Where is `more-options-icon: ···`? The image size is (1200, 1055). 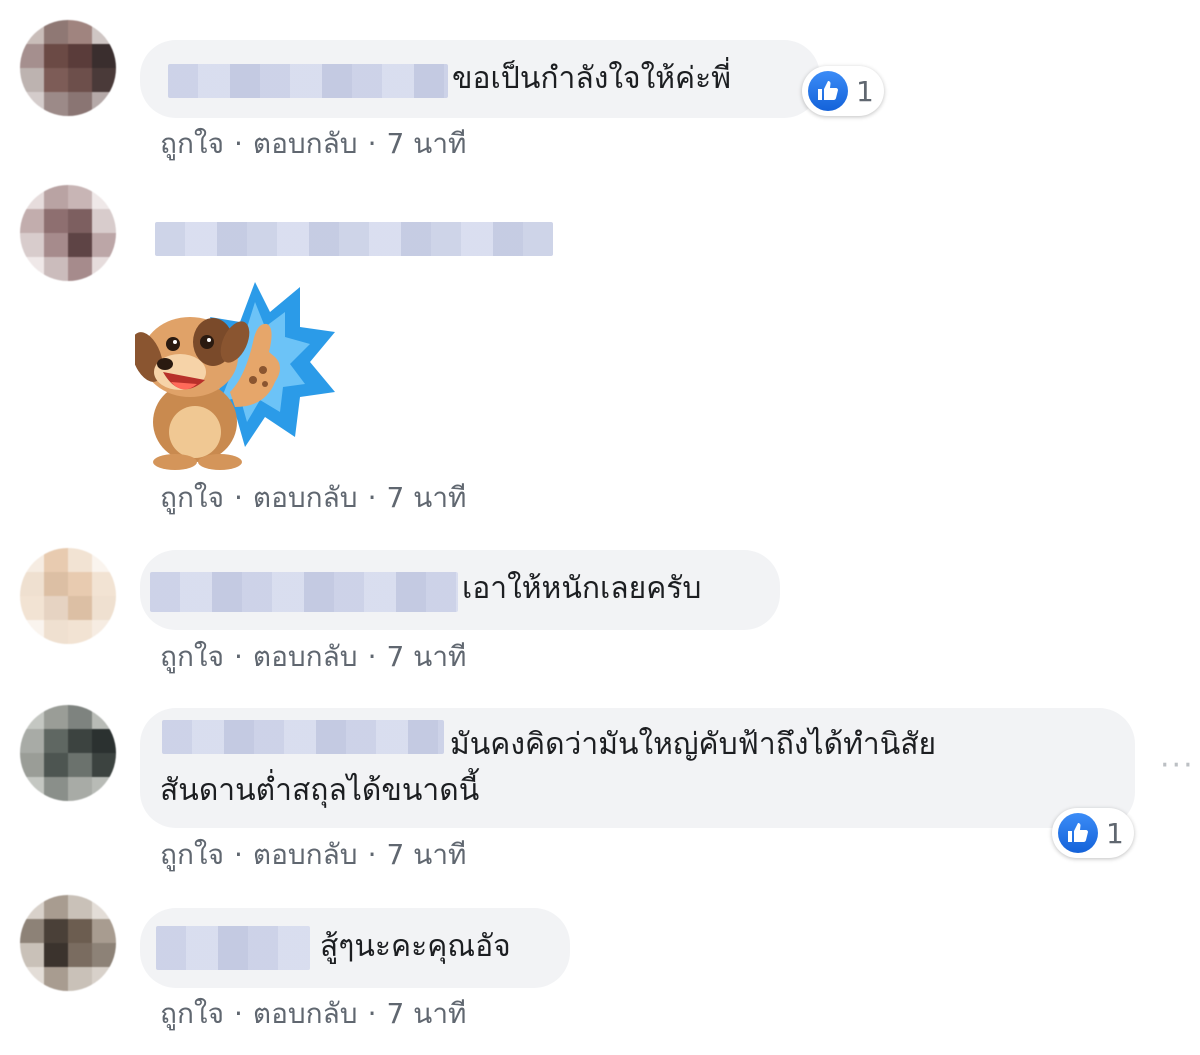
more-options-icon: ··· is located at coordinates (1177, 765).